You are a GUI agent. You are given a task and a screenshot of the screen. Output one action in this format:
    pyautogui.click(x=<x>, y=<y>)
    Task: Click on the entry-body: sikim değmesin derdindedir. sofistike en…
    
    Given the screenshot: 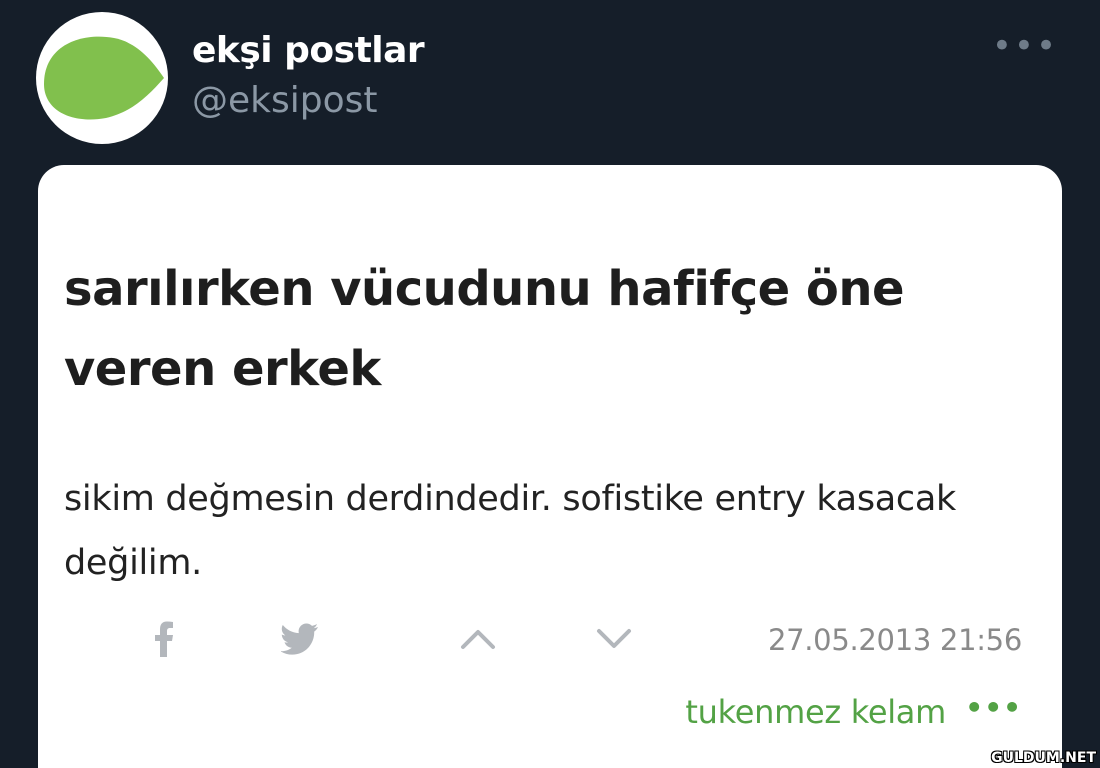 What is the action you would take?
    pyautogui.click(x=510, y=531)
    